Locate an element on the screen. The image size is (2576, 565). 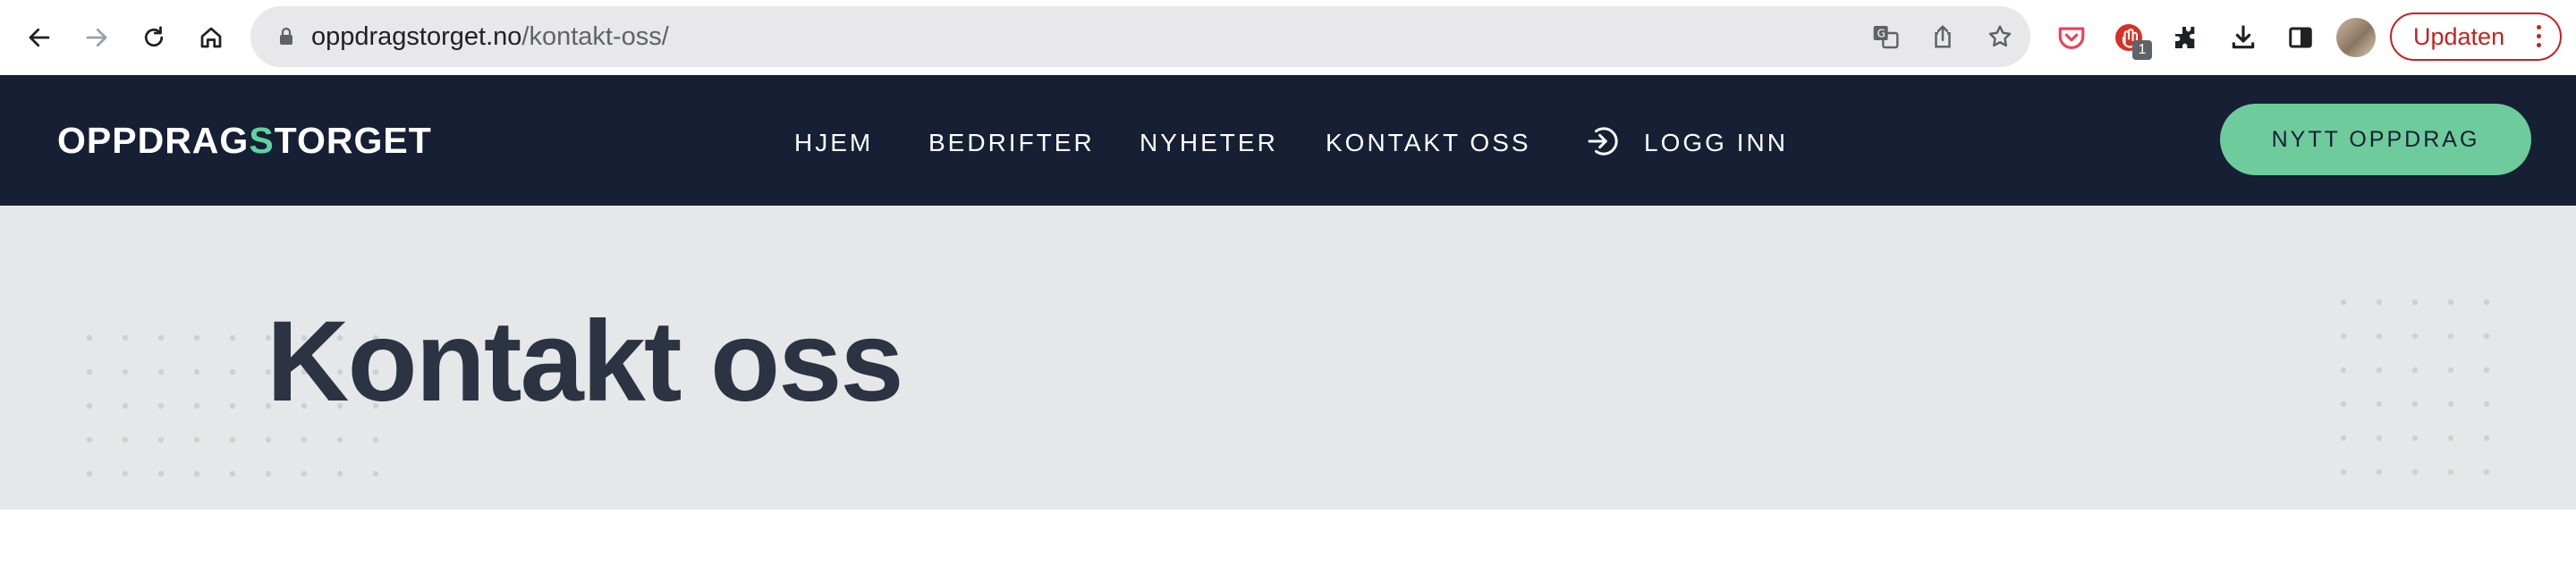
svg-text: G is located at coordinates (1881, 34).